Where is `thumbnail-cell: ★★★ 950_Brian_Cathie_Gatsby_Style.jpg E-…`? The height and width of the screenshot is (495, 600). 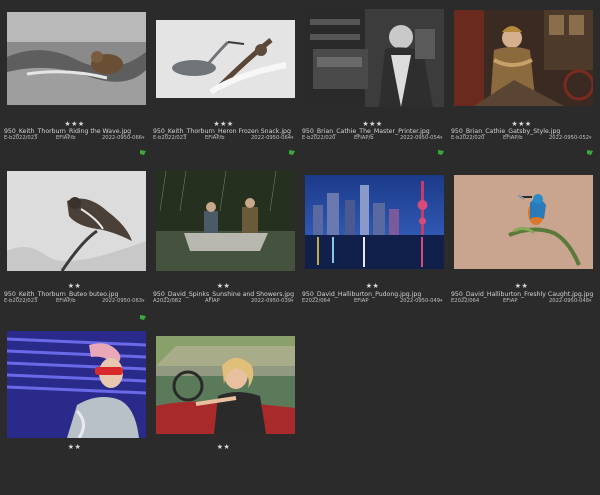 thumbnail-cell: ★★★ 950_Brian_Cathie_Gatsby_Style.jpg E-… is located at coordinates (521, 82).